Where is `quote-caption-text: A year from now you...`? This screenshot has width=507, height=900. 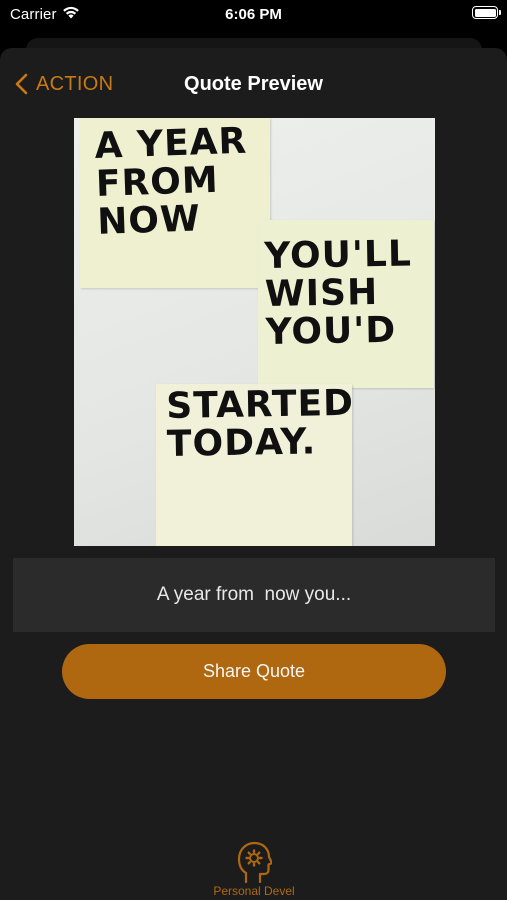 quote-caption-text: A year from now you... is located at coordinates (254, 594).